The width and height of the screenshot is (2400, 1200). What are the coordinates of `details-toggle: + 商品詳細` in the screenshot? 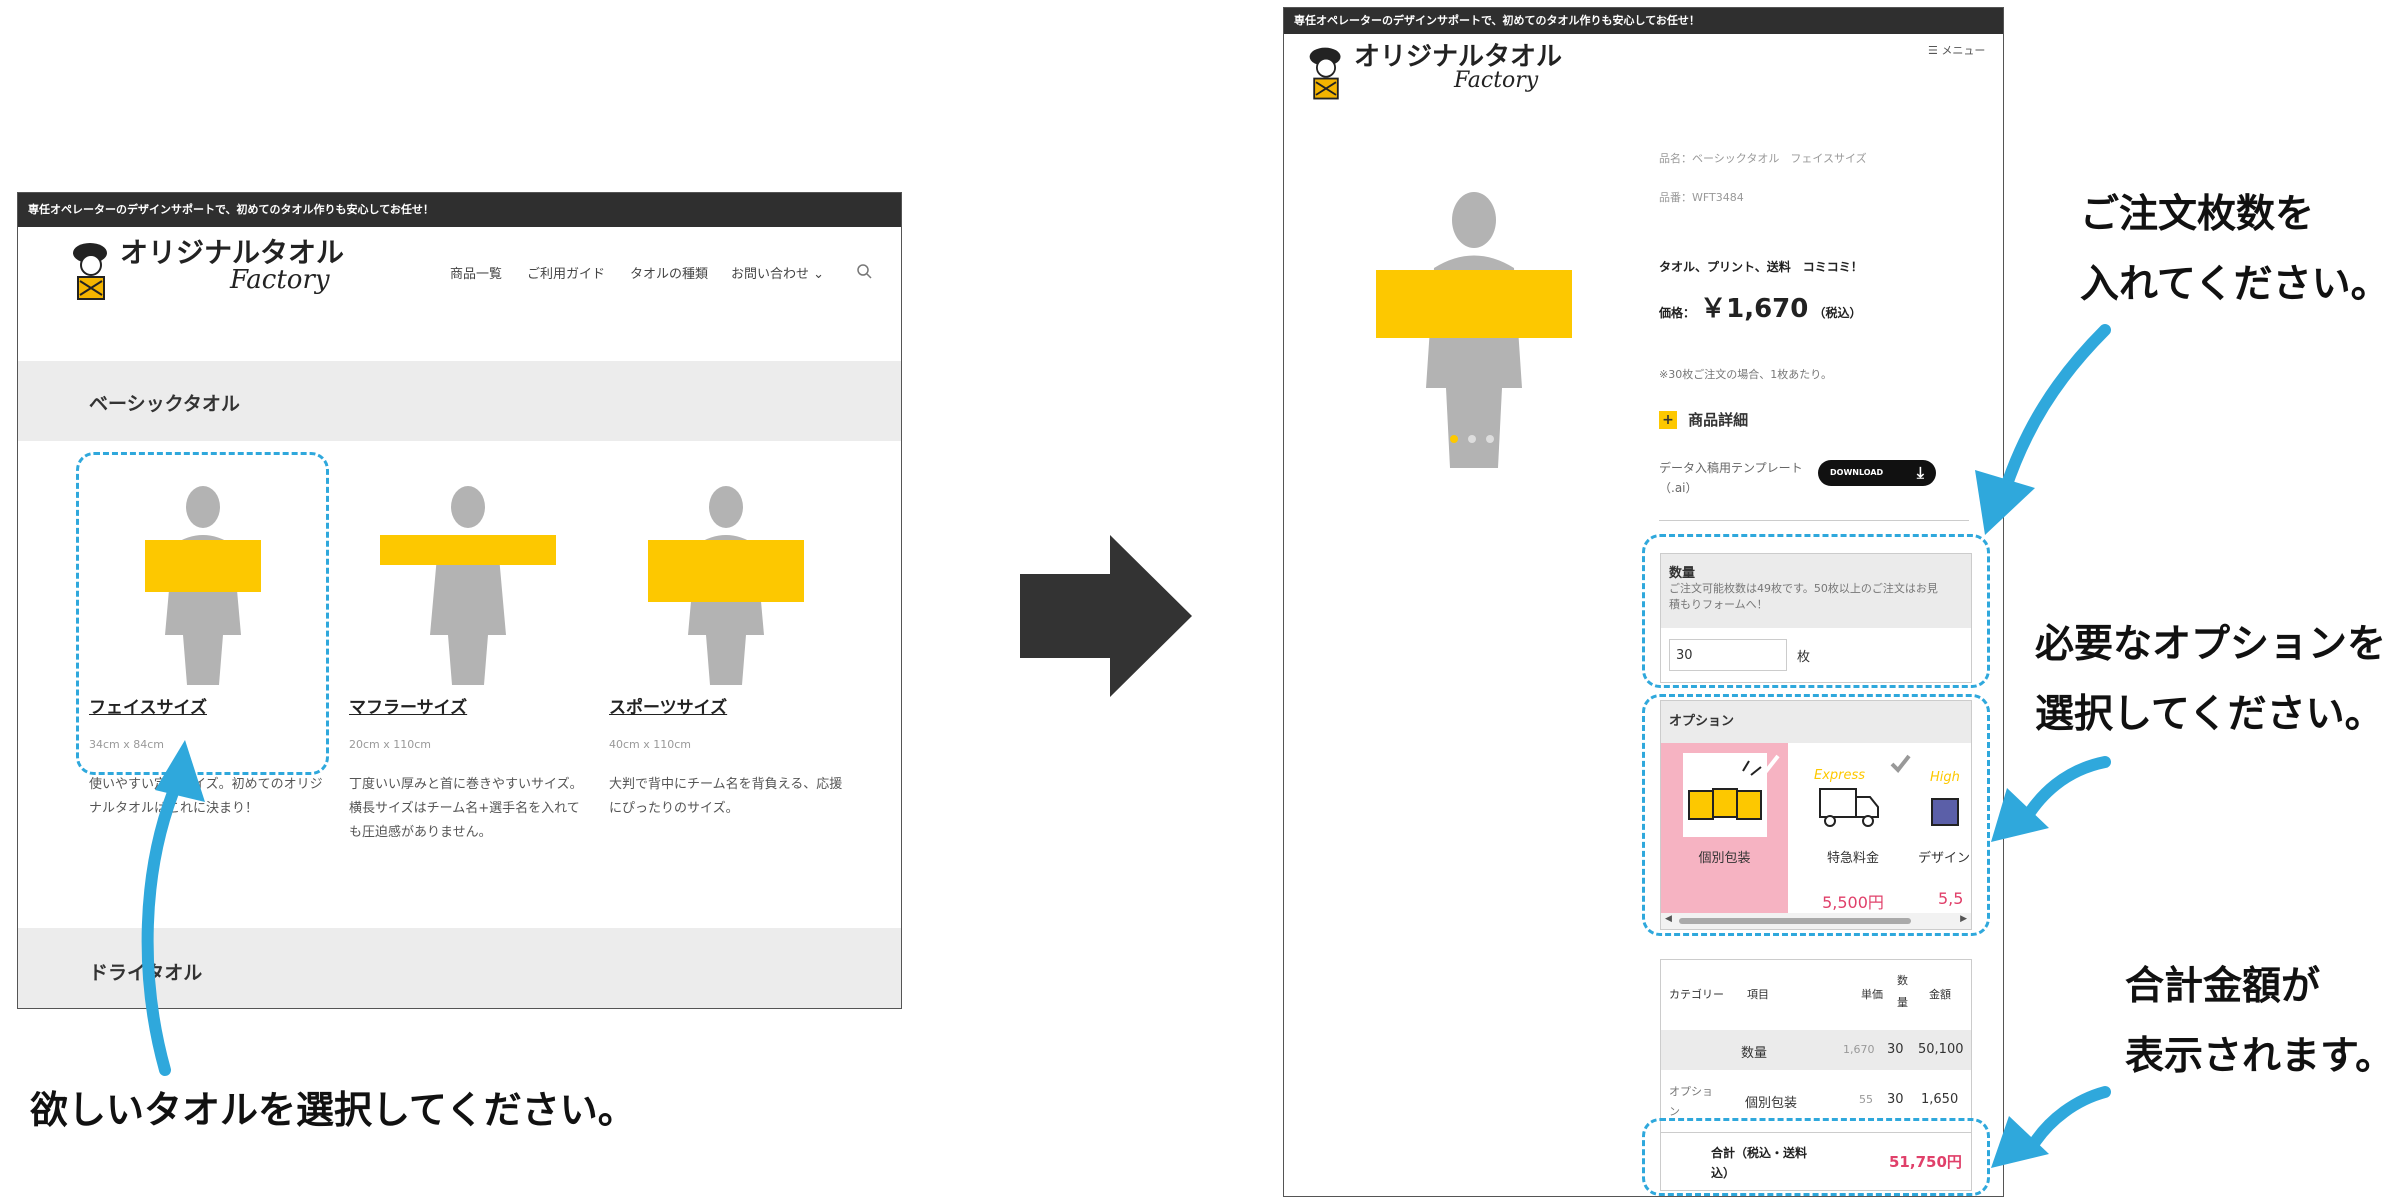 It's located at (1703, 419).